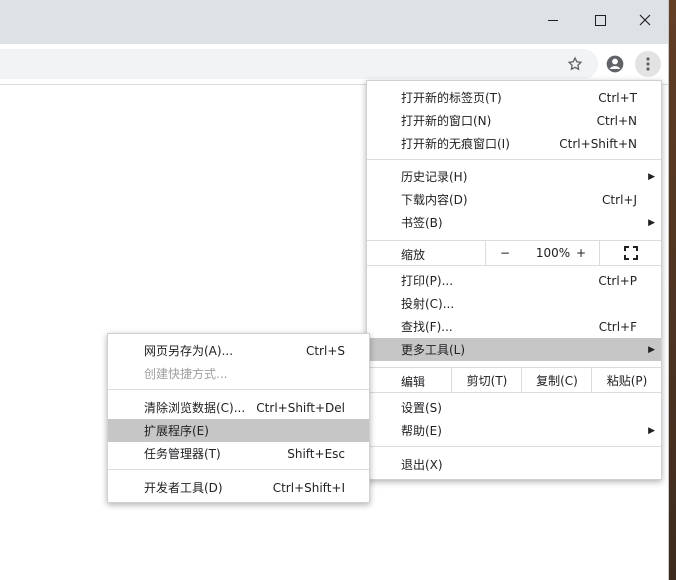  I want to click on zoom-row: 缩放 − 100% +, so click(514, 253).